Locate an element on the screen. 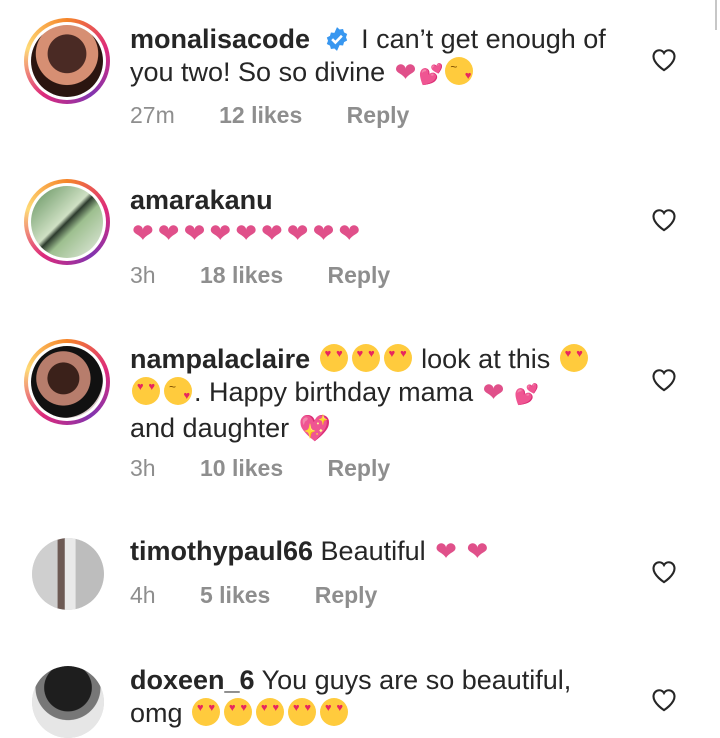  comment-meta: 3h 18 likes Reply is located at coordinates (279, 275).